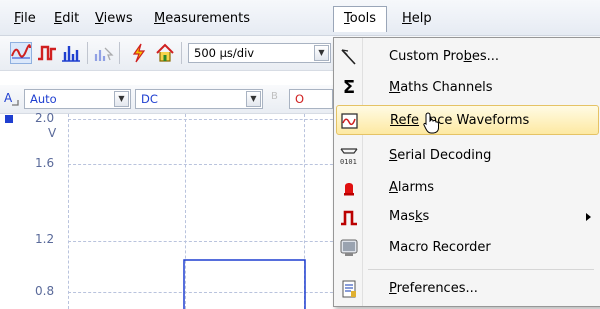 The height and width of the screenshot is (309, 600). I want to click on menu-file-label: ile, so click(28, 18).